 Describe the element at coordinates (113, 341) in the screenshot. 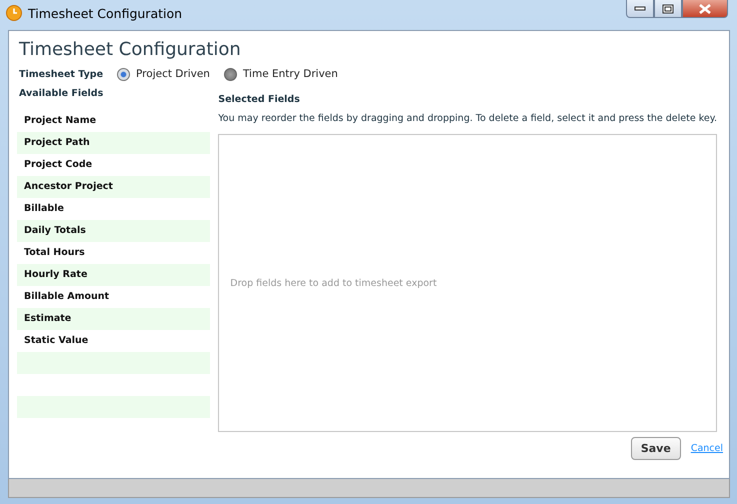

I see `field-item: Static Value` at that location.